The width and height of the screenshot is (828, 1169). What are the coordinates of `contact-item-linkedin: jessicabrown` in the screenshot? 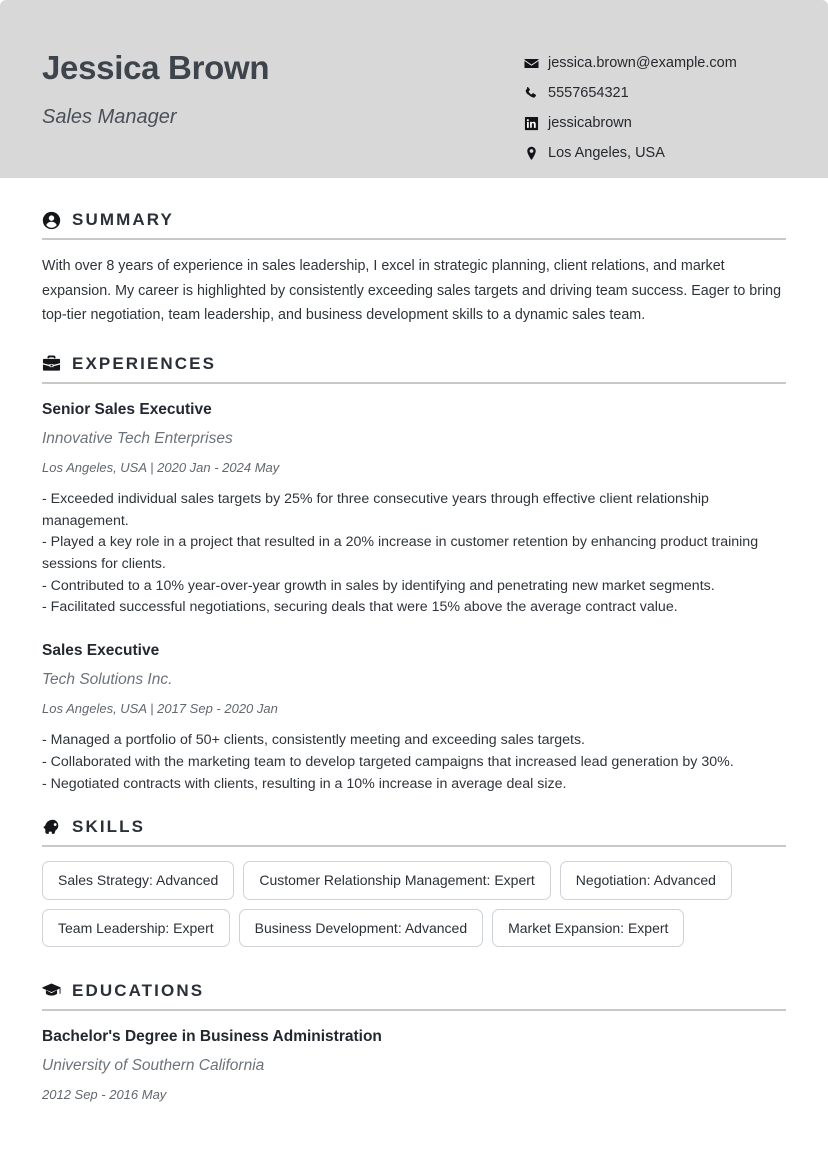 It's located at (655, 123).